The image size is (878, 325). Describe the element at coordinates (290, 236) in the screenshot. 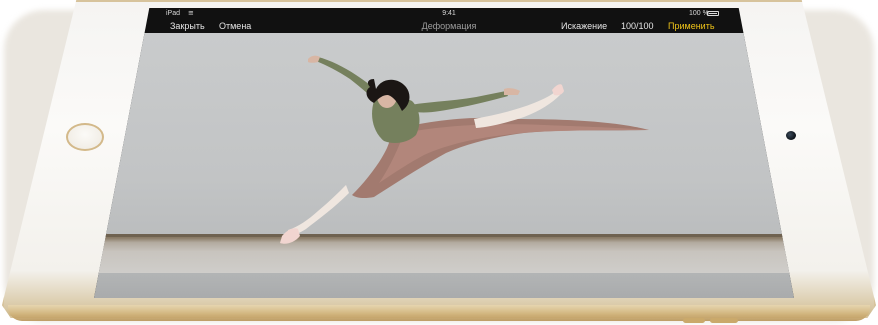

I see `dancer-shoe-front` at that location.